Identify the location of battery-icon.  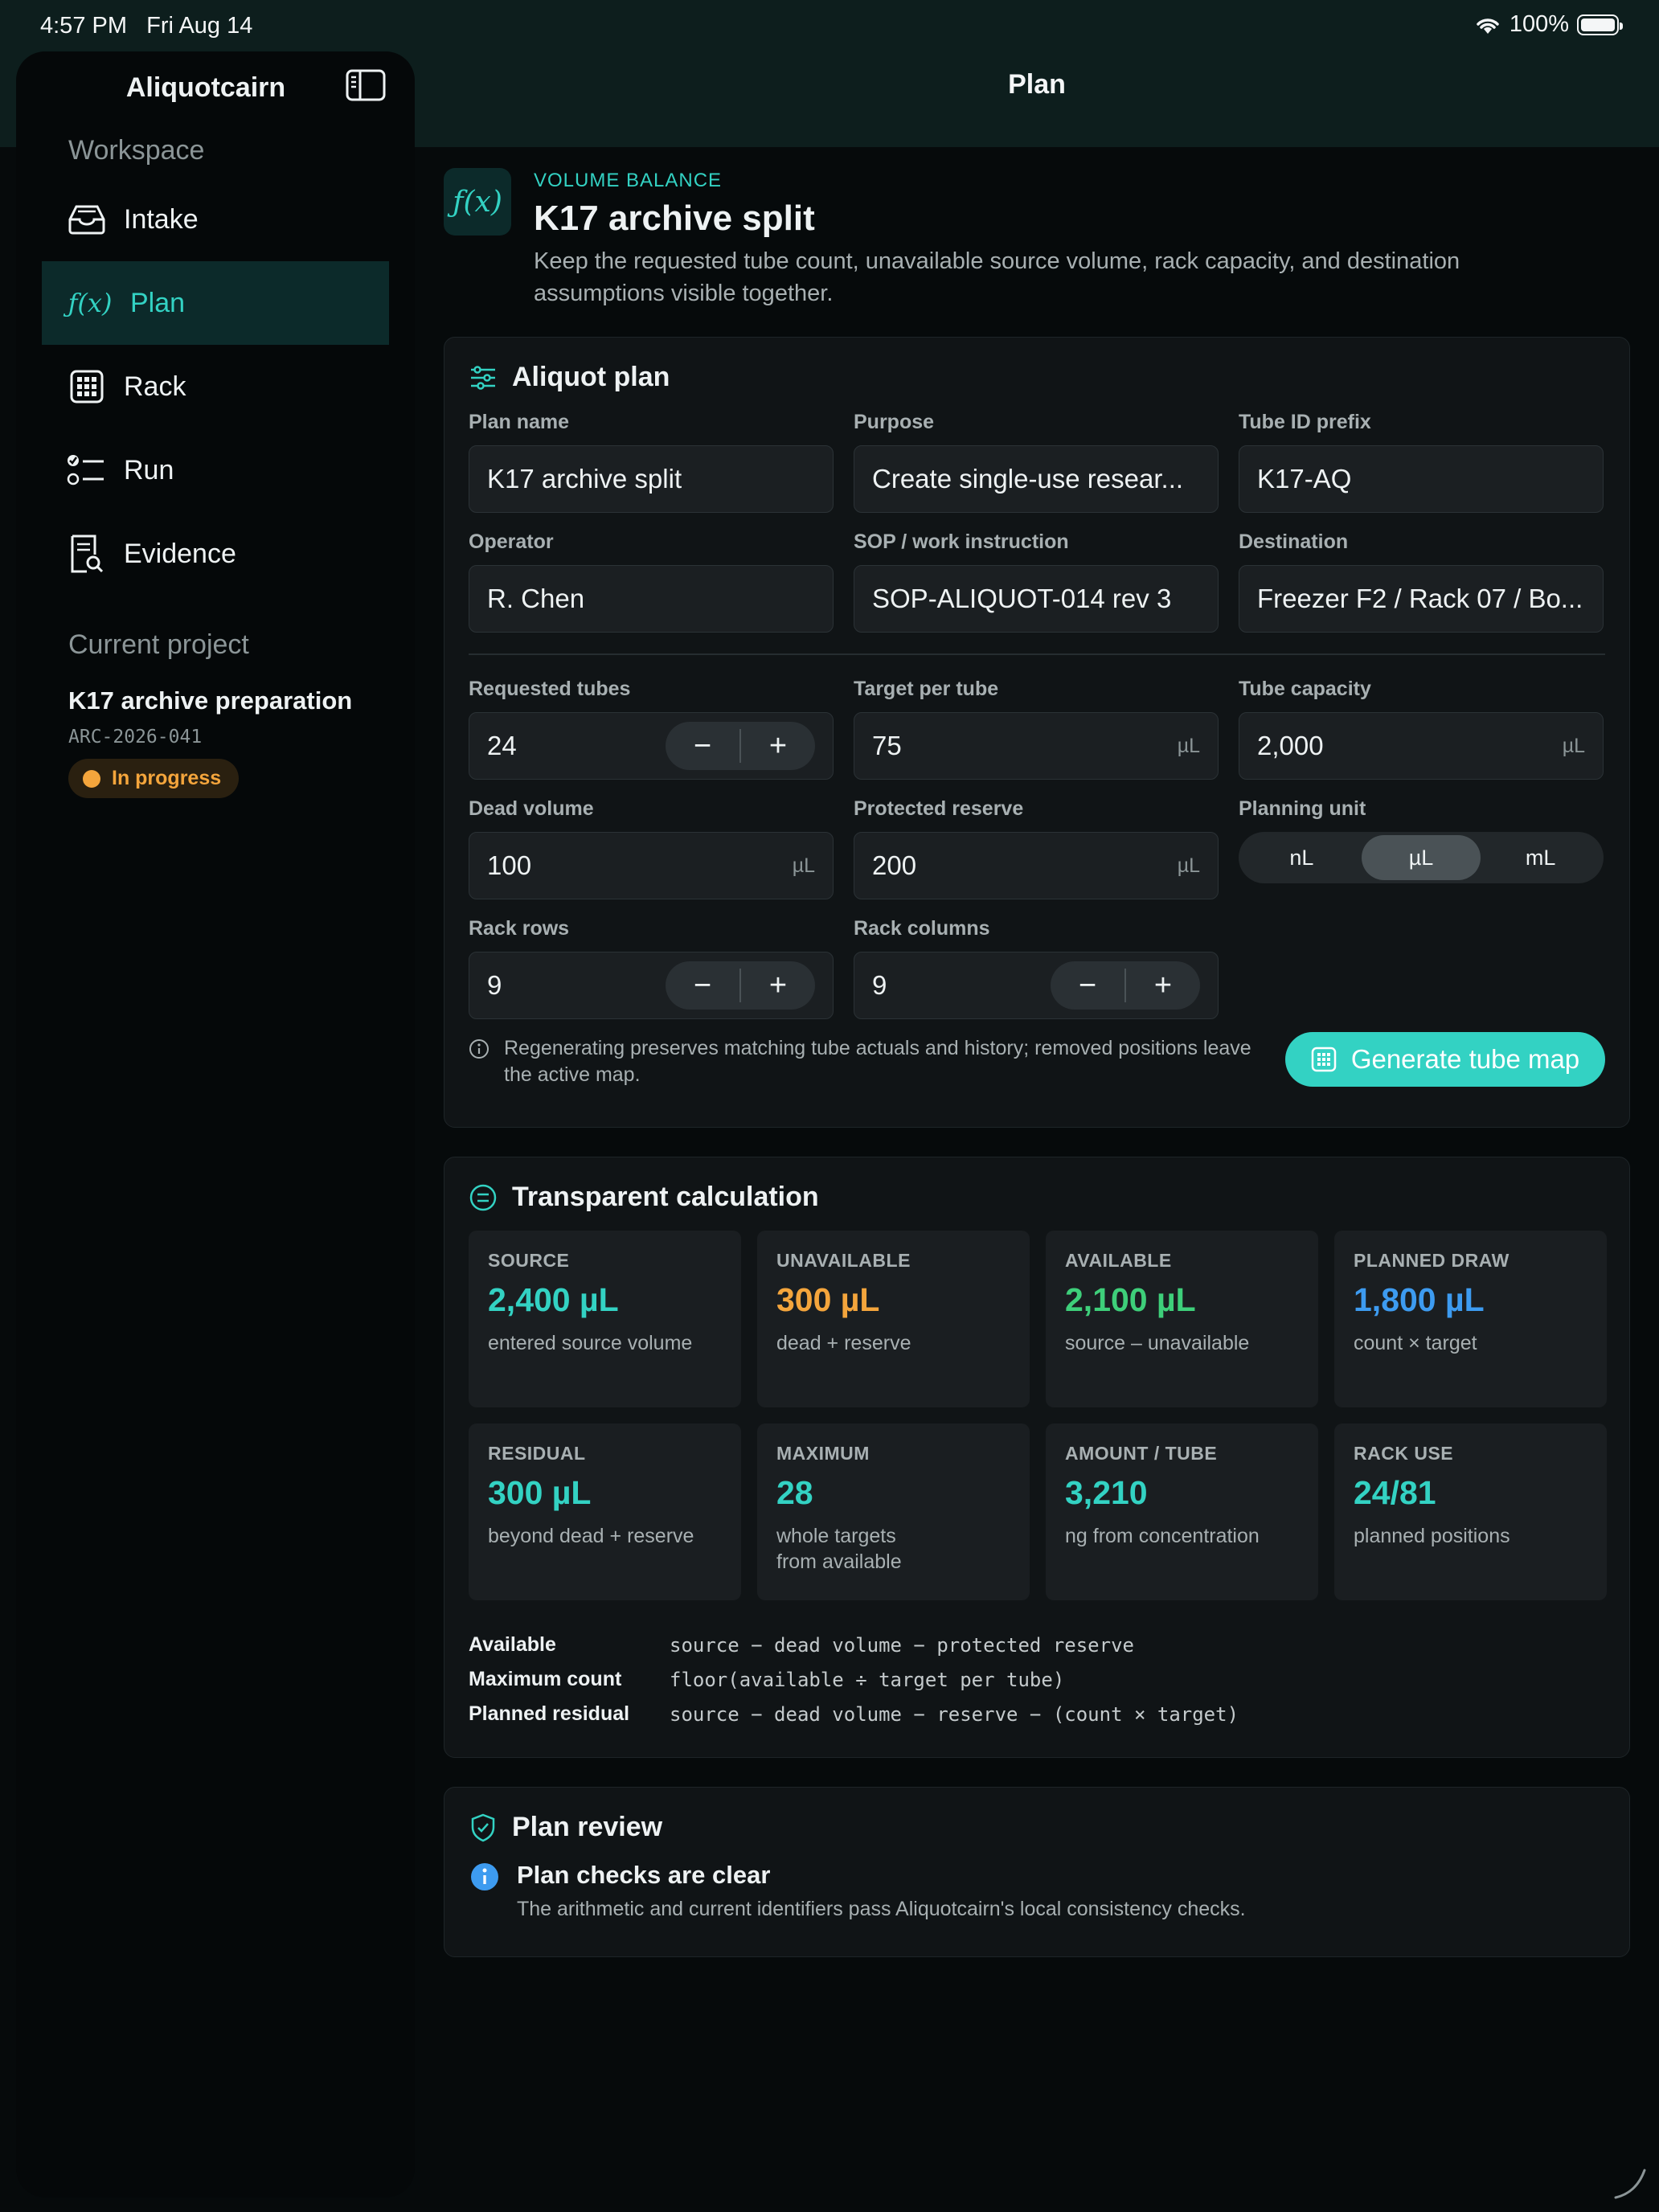
(1600, 24).